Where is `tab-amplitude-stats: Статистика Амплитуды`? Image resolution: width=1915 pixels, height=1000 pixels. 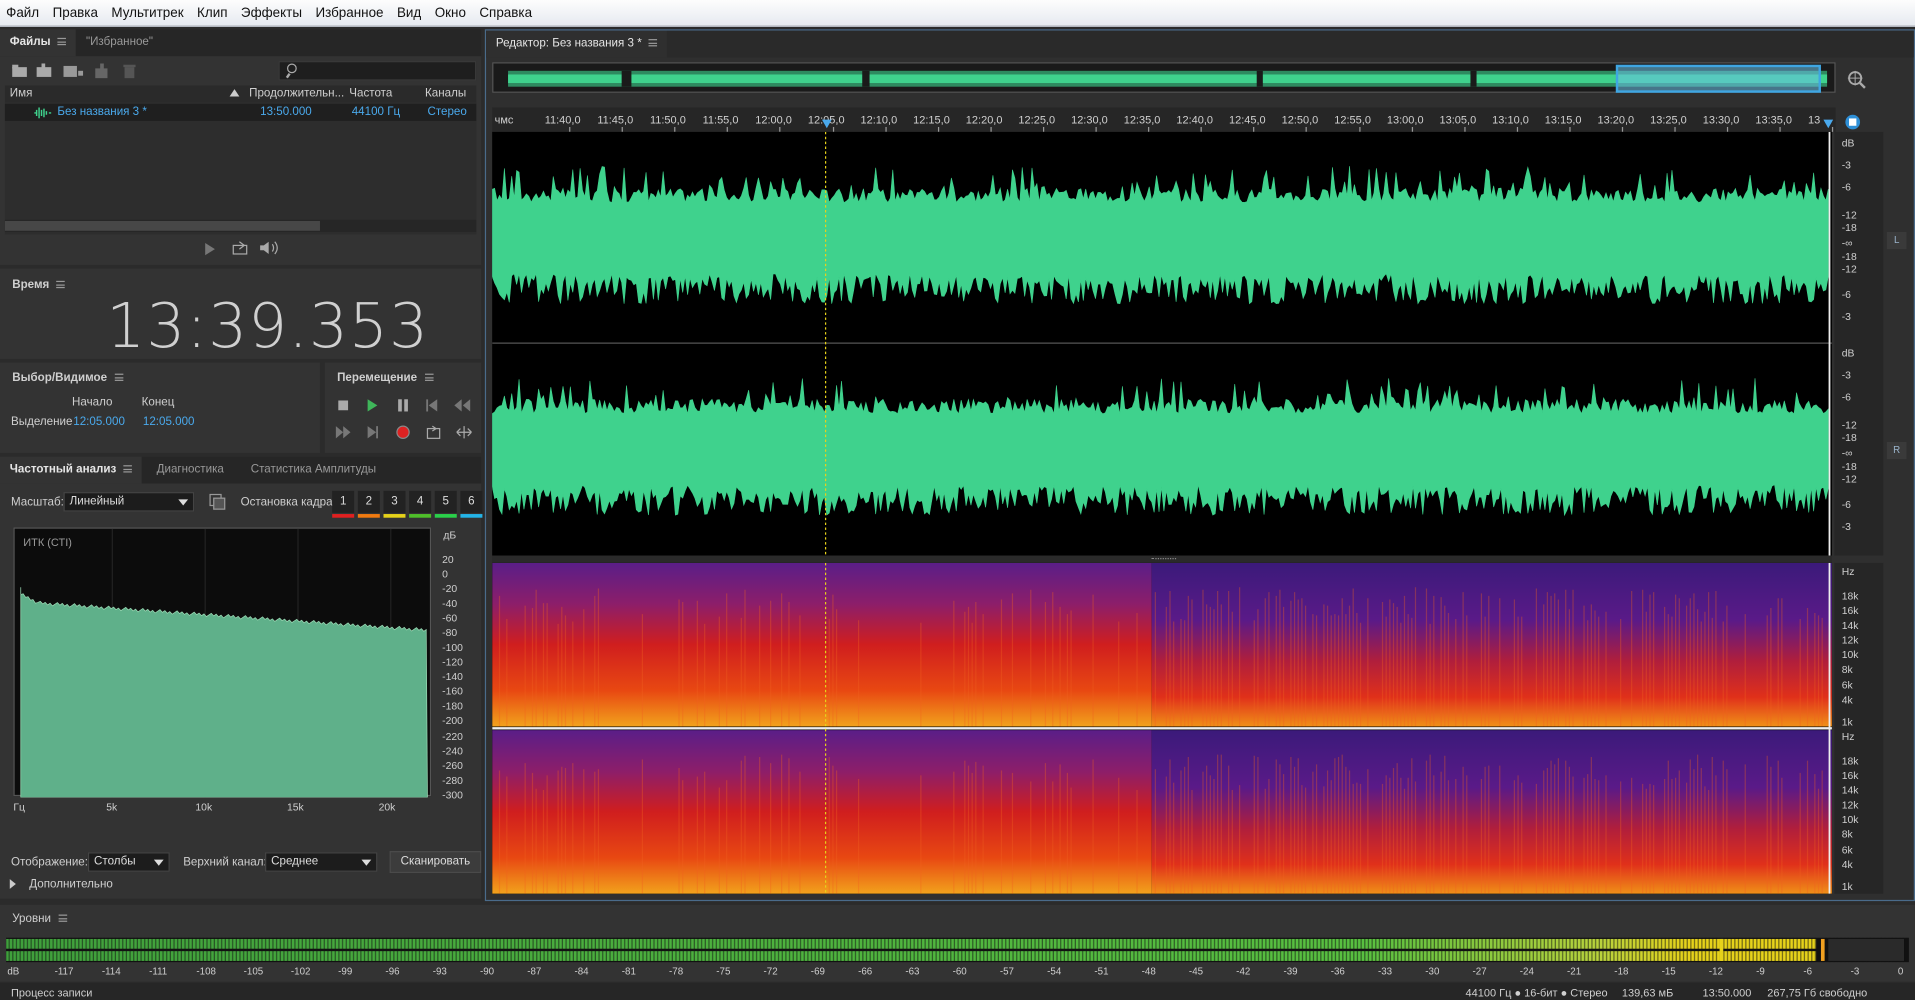 tab-amplitude-stats: Статистика Амплитуды is located at coordinates (313, 470).